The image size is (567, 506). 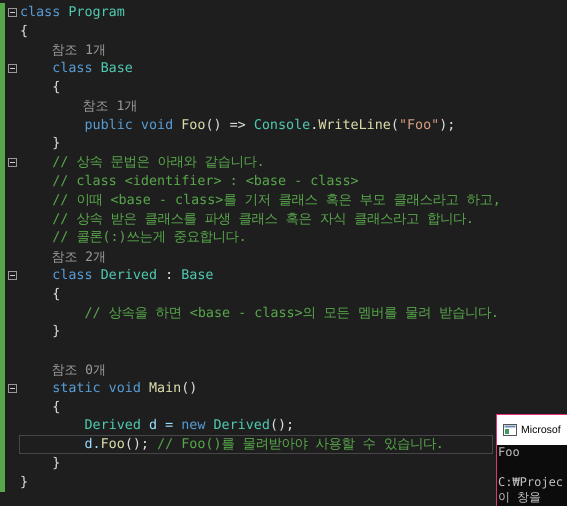 What do you see at coordinates (291, 313) in the screenshot?
I see `code-line: // 상속을 하면 <base - class>의 모든 멤버를 물려 받습니다.` at bounding box center [291, 313].